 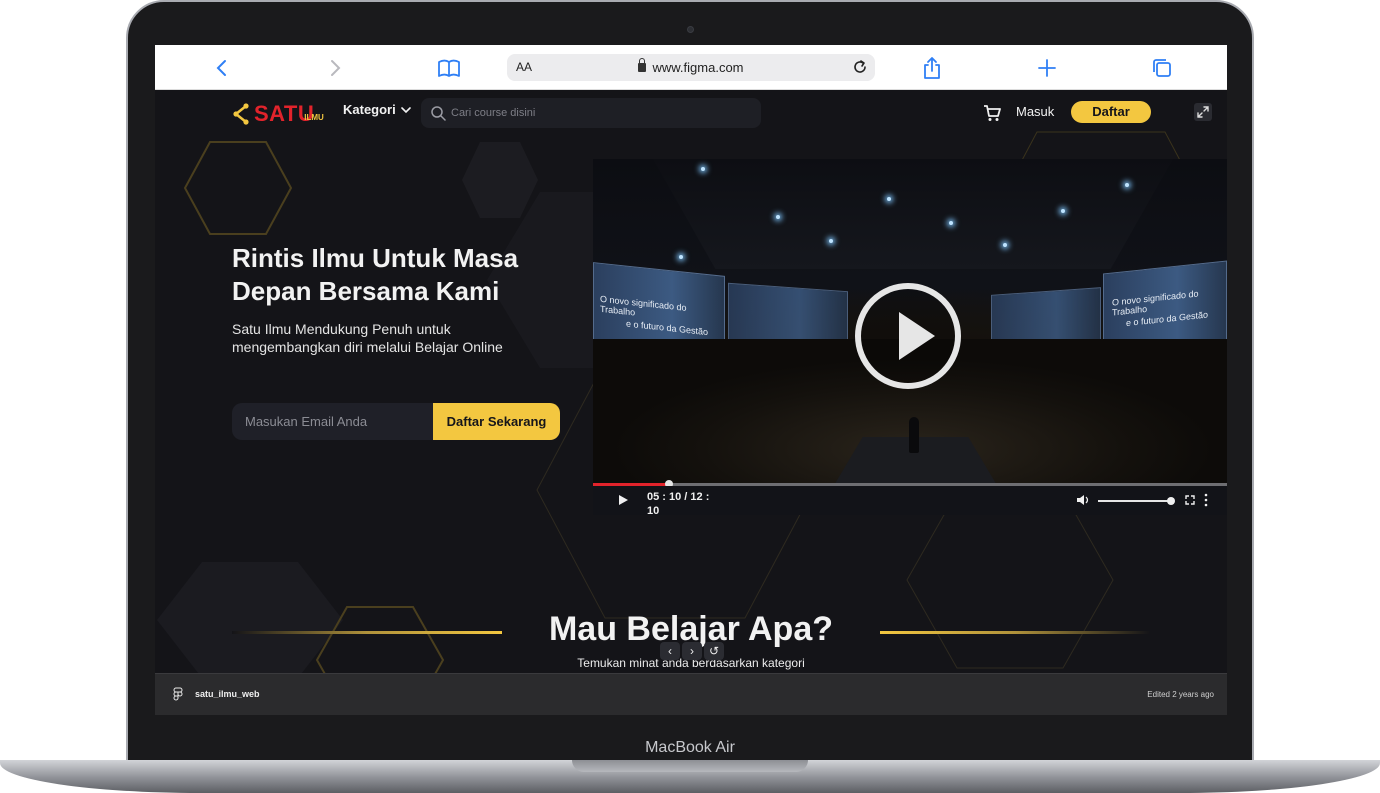 What do you see at coordinates (642, 65) in the screenshot?
I see `lock-icon` at bounding box center [642, 65].